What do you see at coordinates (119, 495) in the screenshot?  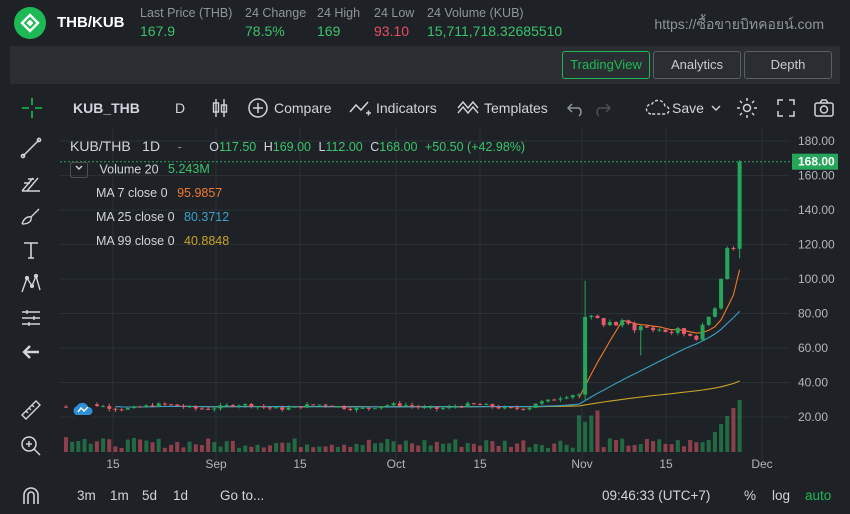 I see `range-1m-button: 1m` at bounding box center [119, 495].